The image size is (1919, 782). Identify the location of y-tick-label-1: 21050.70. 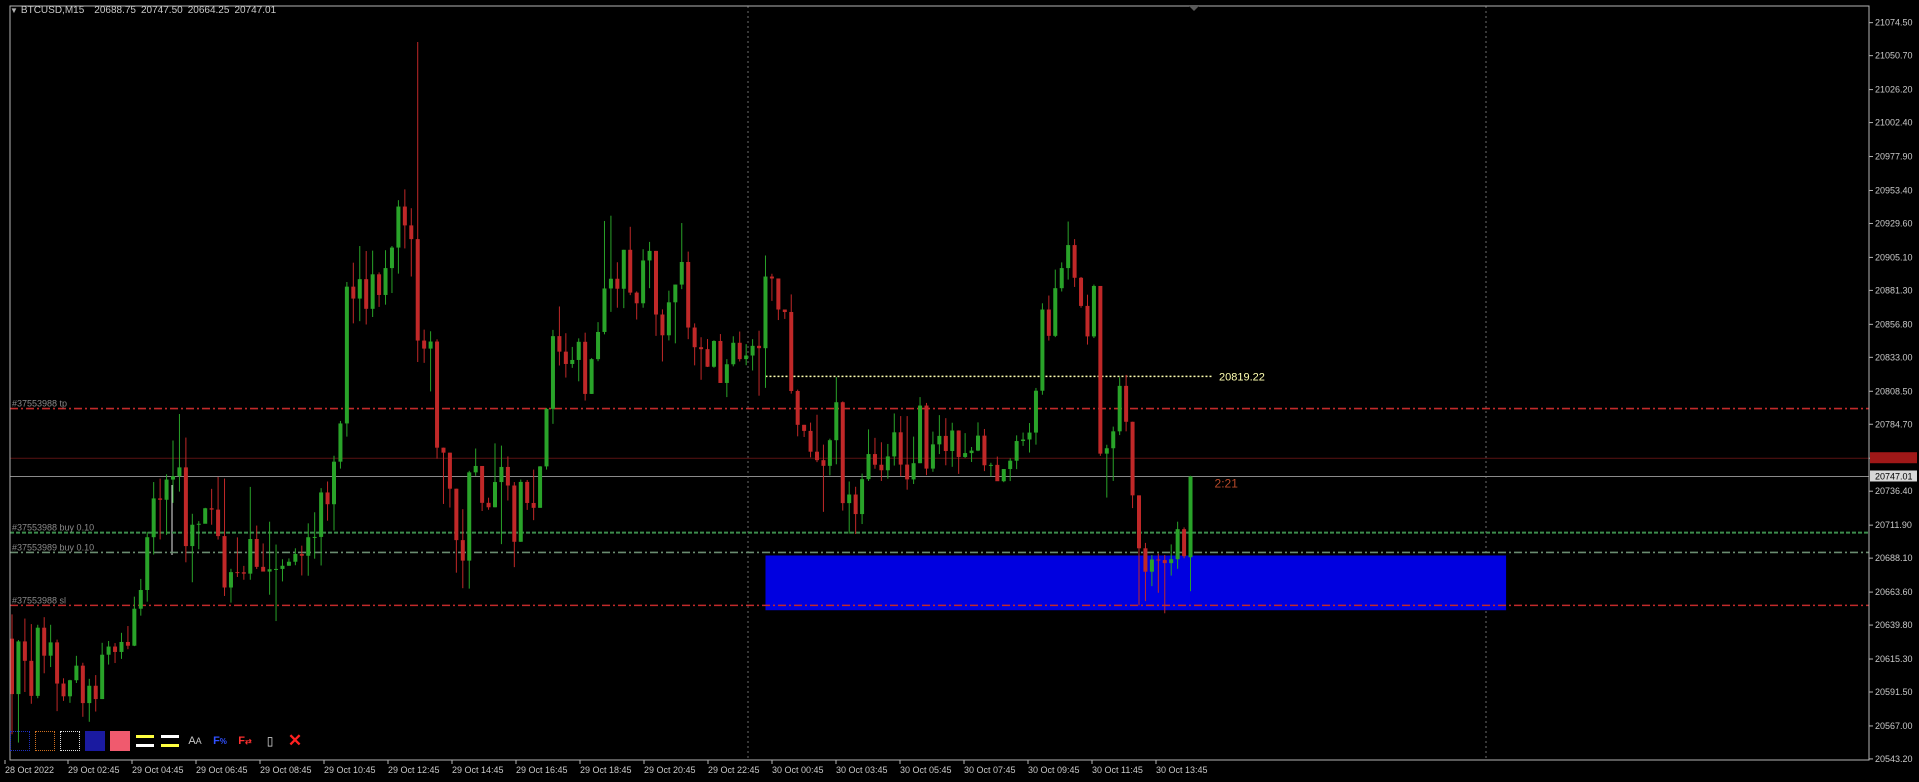
(1894, 56).